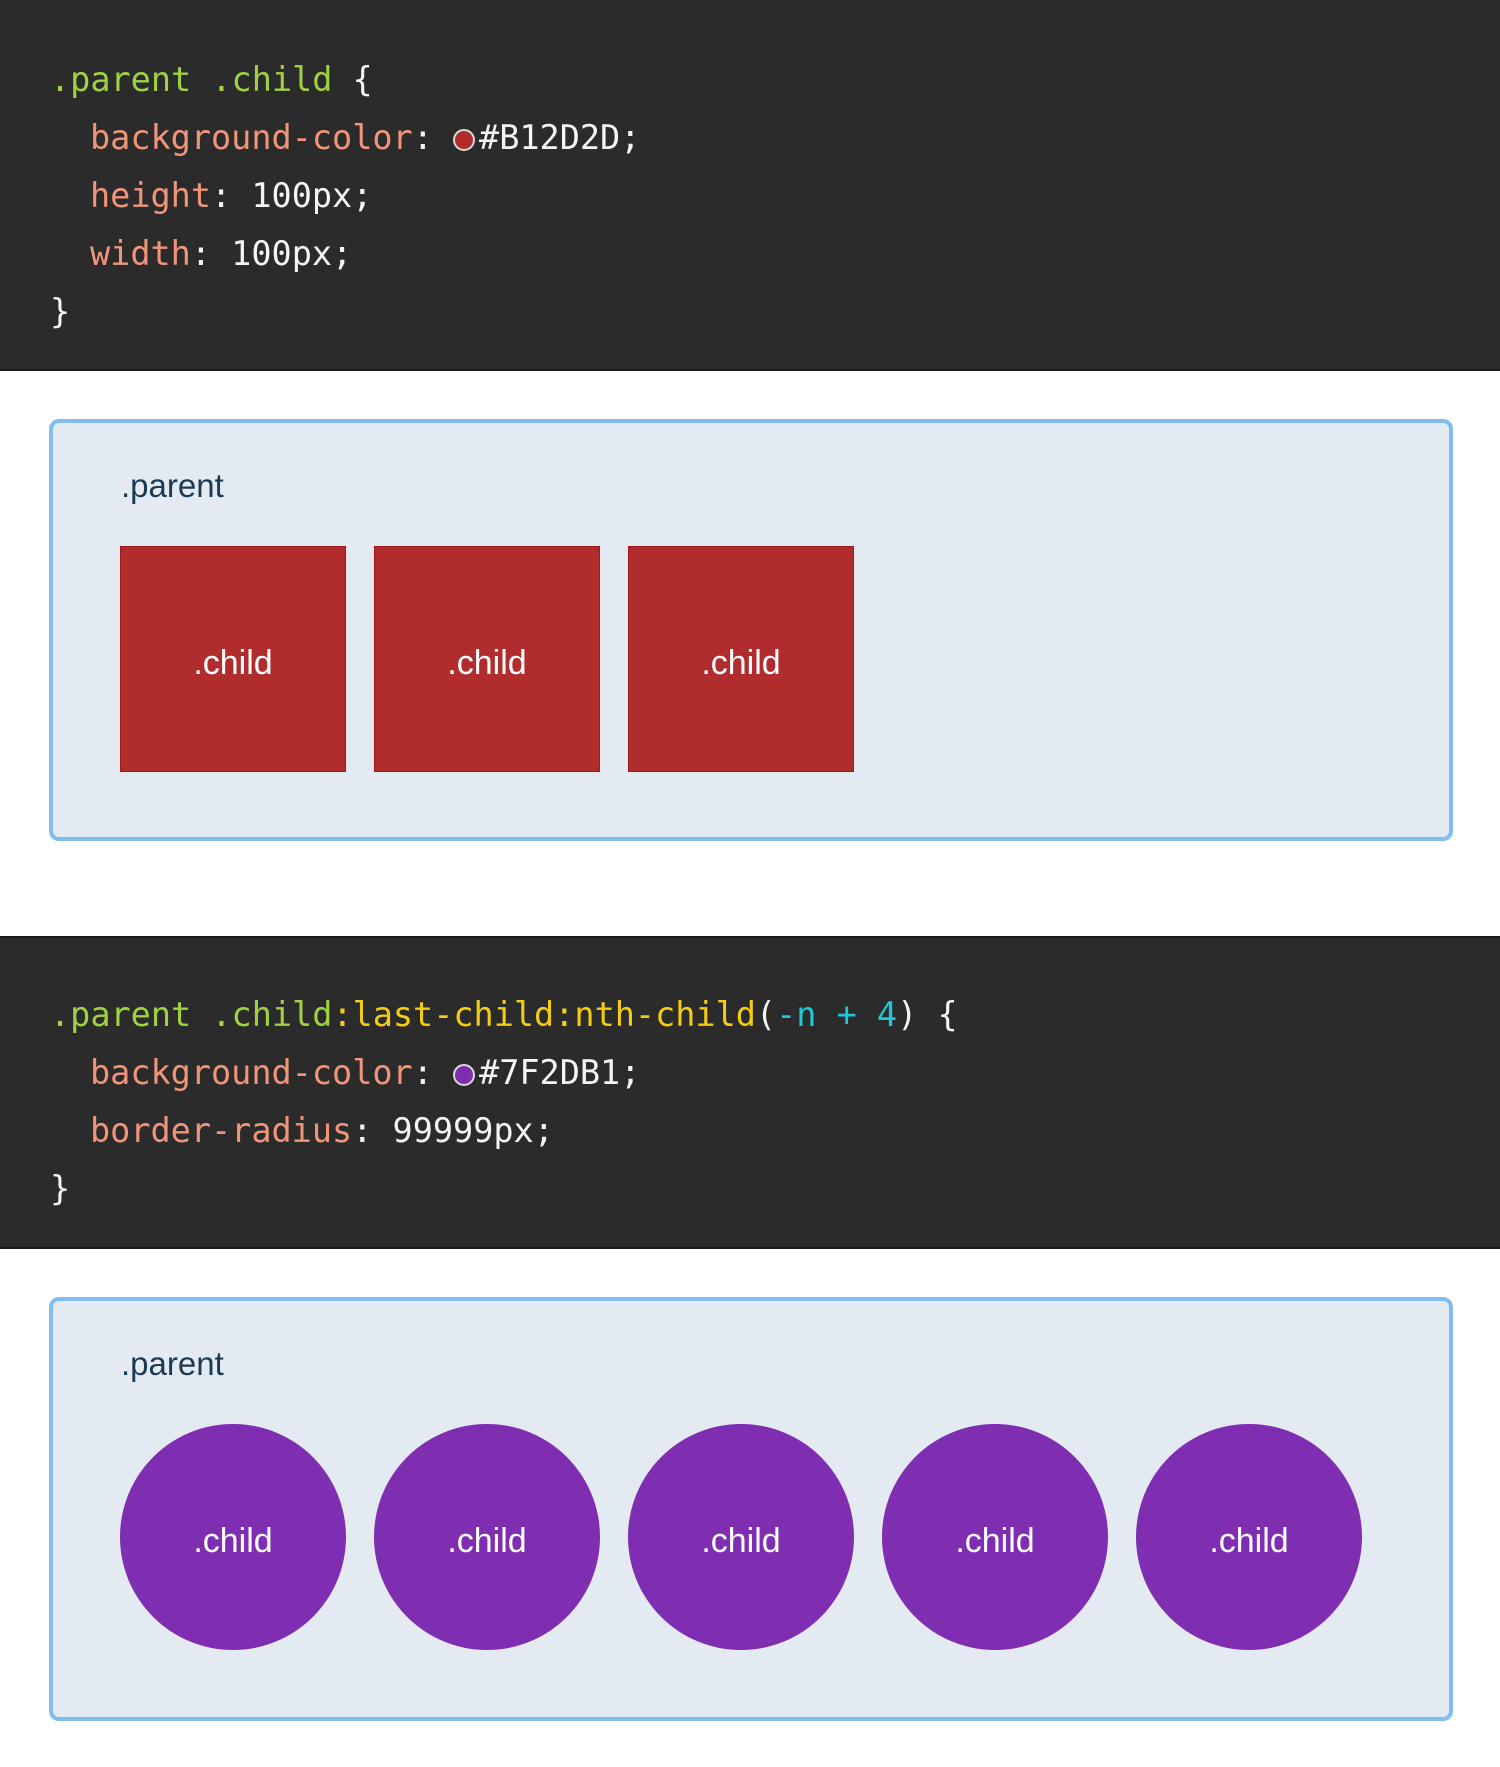 This screenshot has width=1500, height=1767. What do you see at coordinates (750, 80) in the screenshot?
I see `code-line-selector: .parent .child {` at bounding box center [750, 80].